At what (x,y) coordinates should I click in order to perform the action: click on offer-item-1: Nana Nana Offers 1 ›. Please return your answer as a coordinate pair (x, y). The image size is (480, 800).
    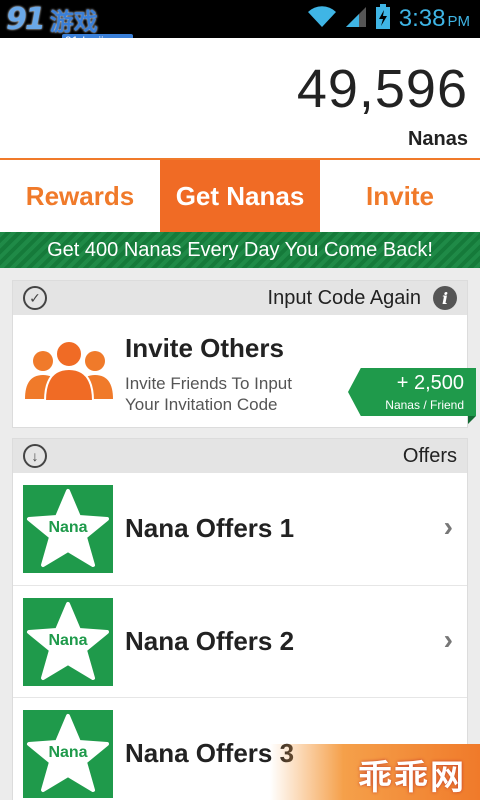
    Looking at the image, I should click on (240, 529).